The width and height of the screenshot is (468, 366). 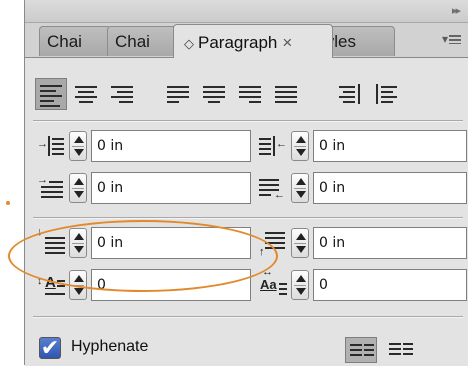 What do you see at coordinates (78, 188) in the screenshot?
I see `first-line-indent-stepper` at bounding box center [78, 188].